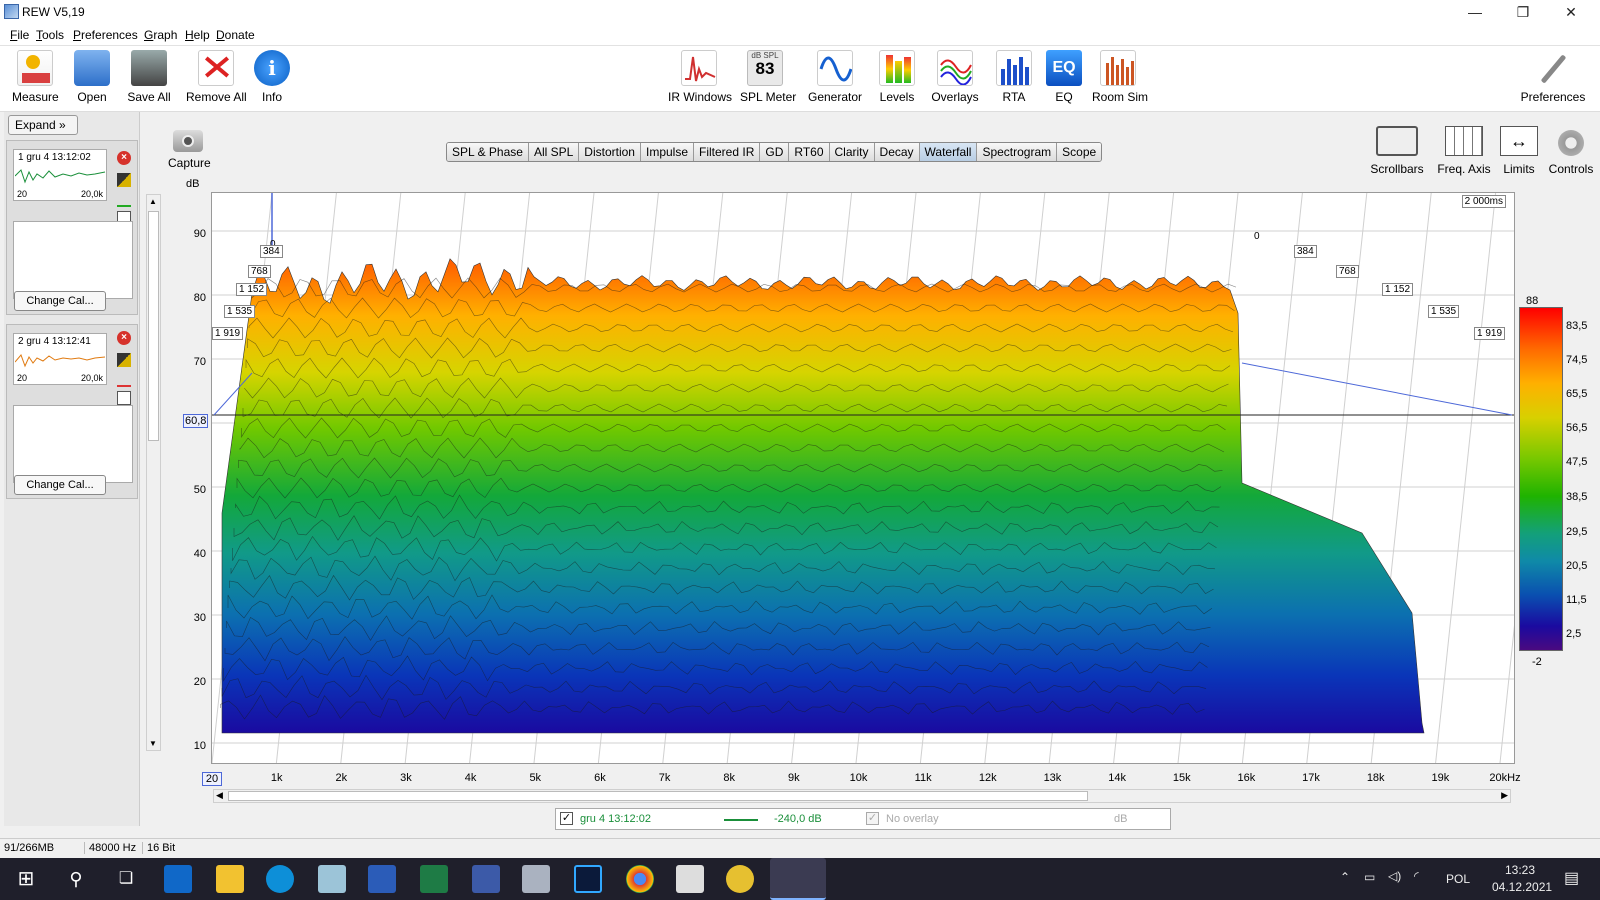  Describe the element at coordinates (1394, 876) in the screenshot. I see `volume-icon: ◁)` at that location.